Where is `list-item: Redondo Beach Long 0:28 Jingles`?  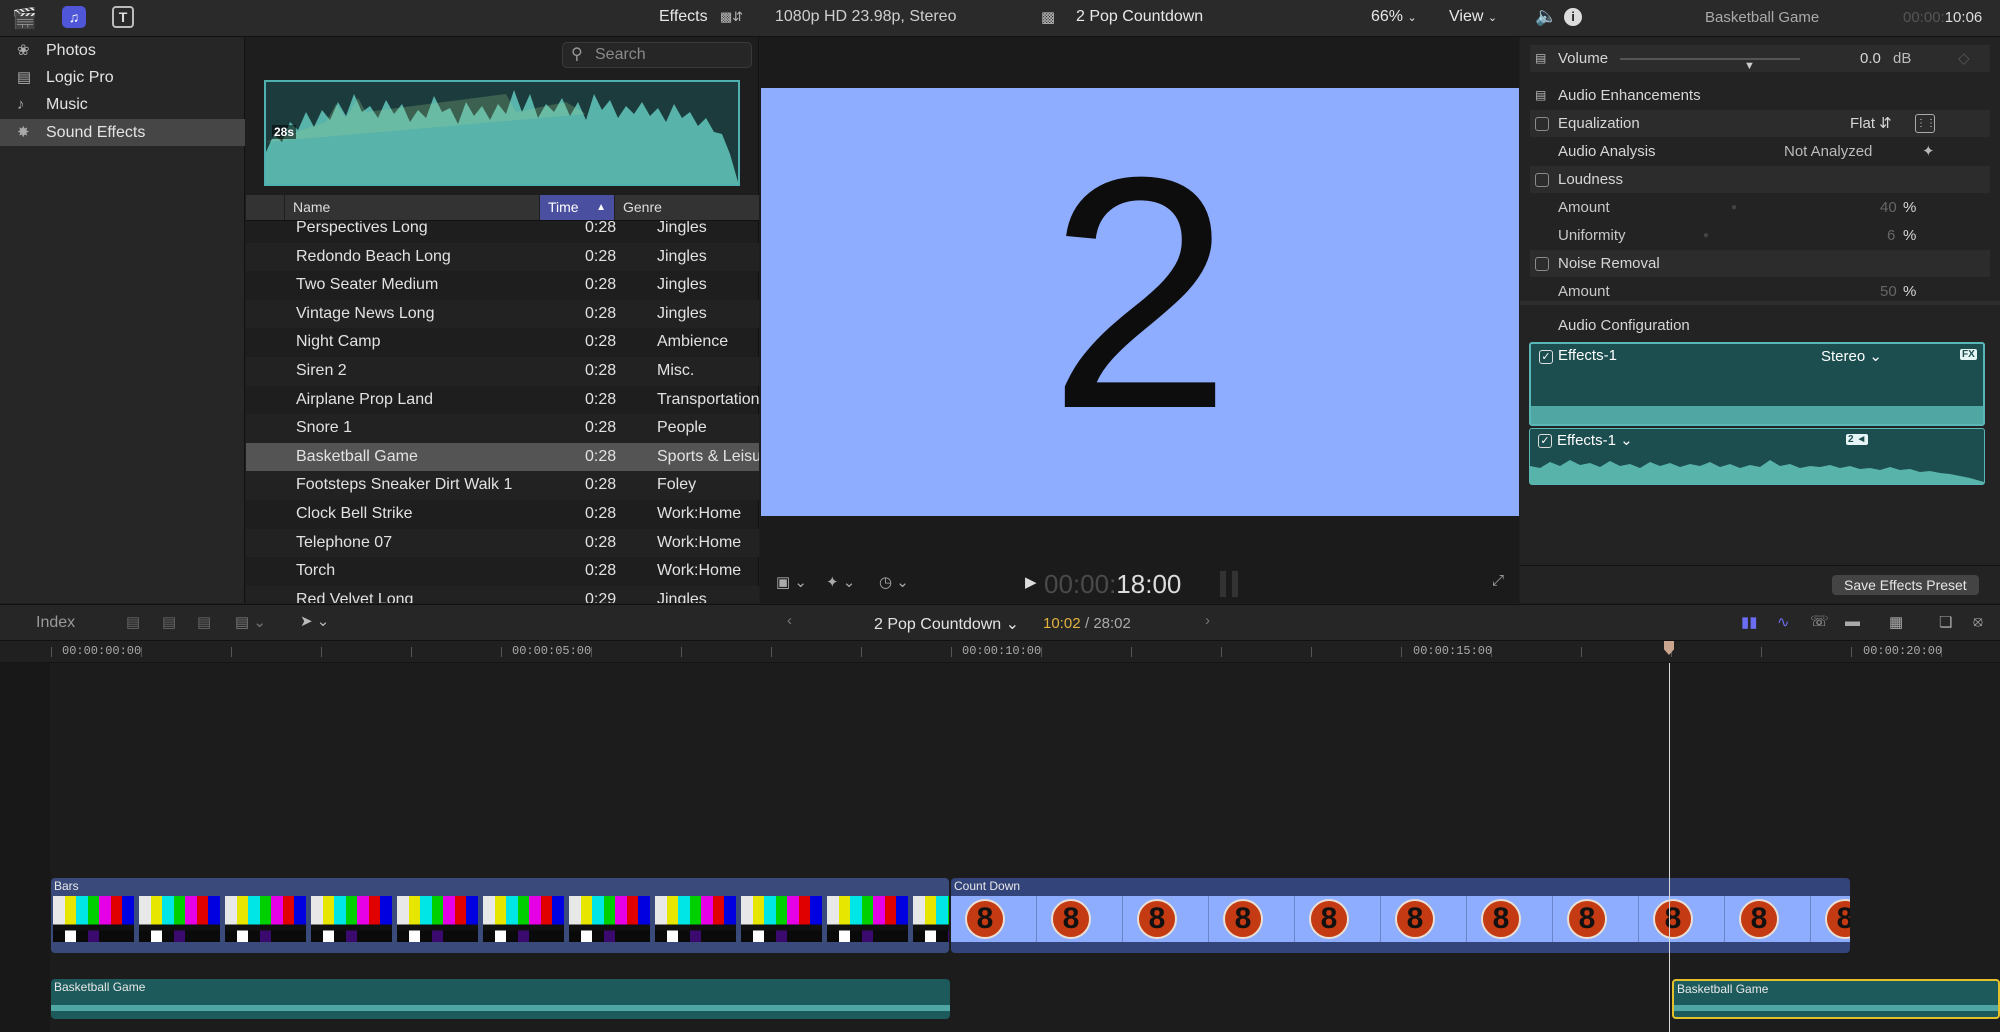 list-item: Redondo Beach Long 0:28 Jingles is located at coordinates (502, 257).